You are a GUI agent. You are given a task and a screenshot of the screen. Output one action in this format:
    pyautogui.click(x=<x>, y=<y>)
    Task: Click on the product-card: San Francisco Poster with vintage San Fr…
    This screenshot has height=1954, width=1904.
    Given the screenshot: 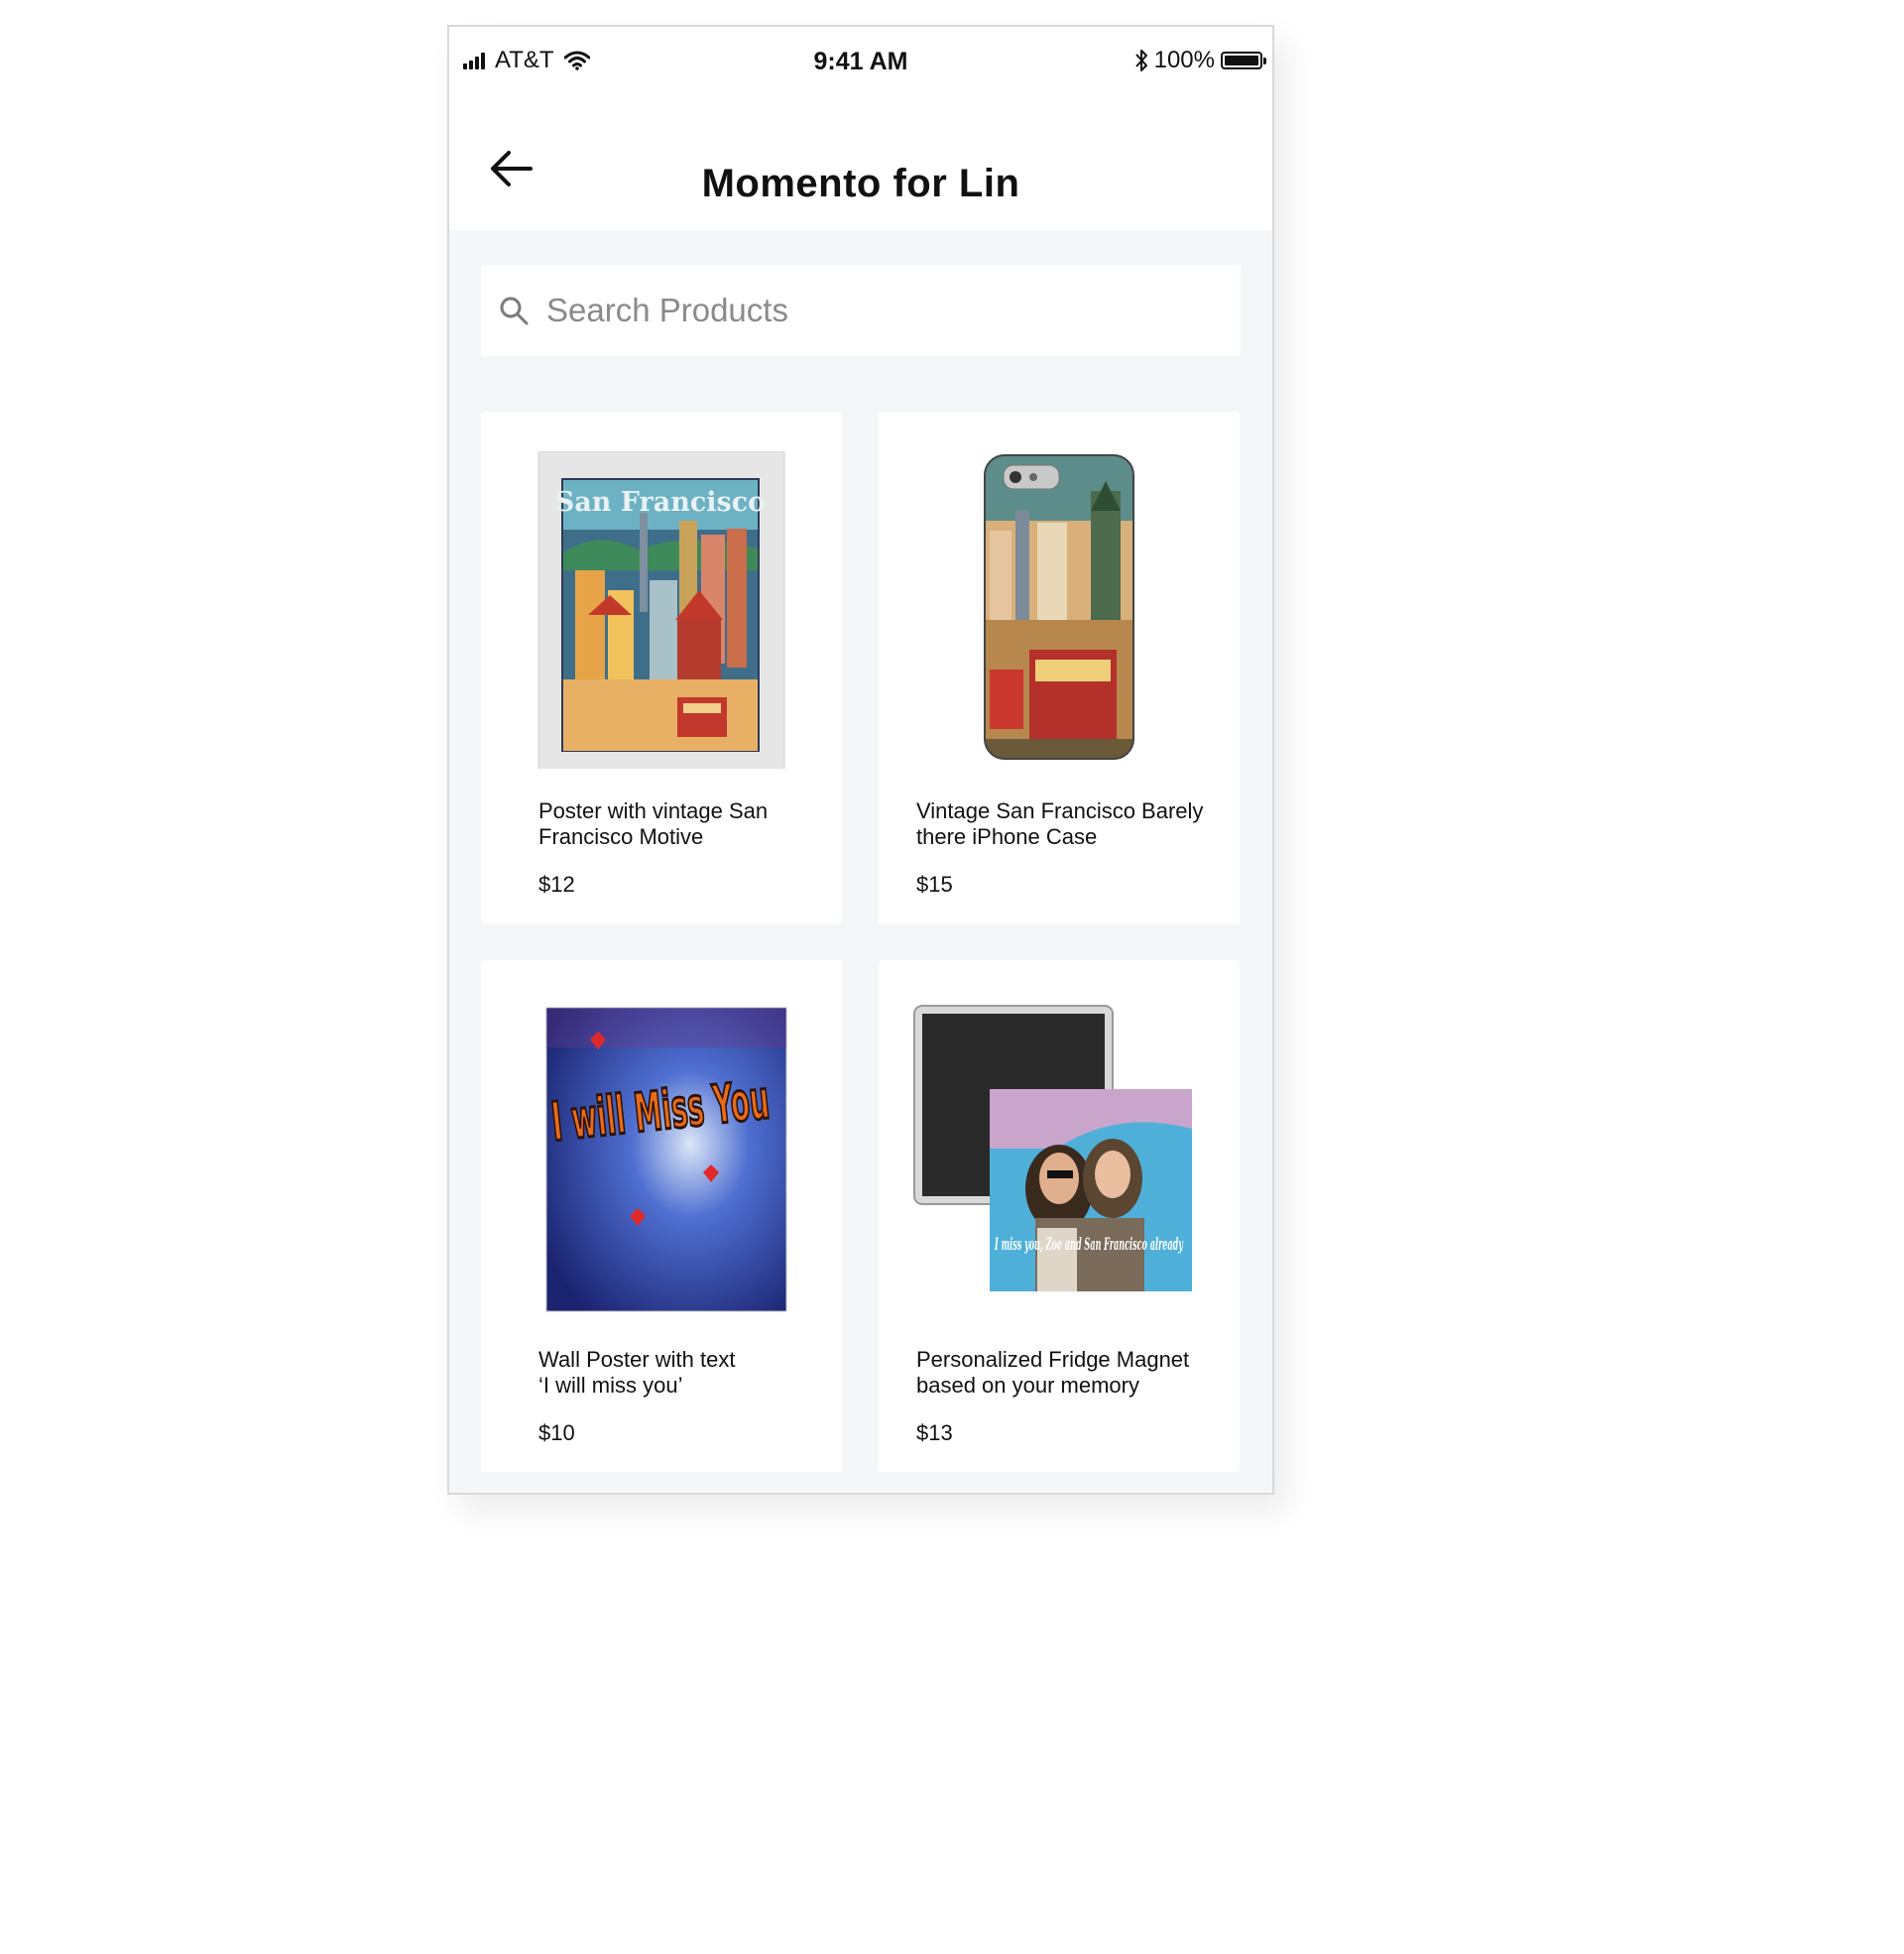 What is the action you would take?
    pyautogui.click(x=661, y=667)
    